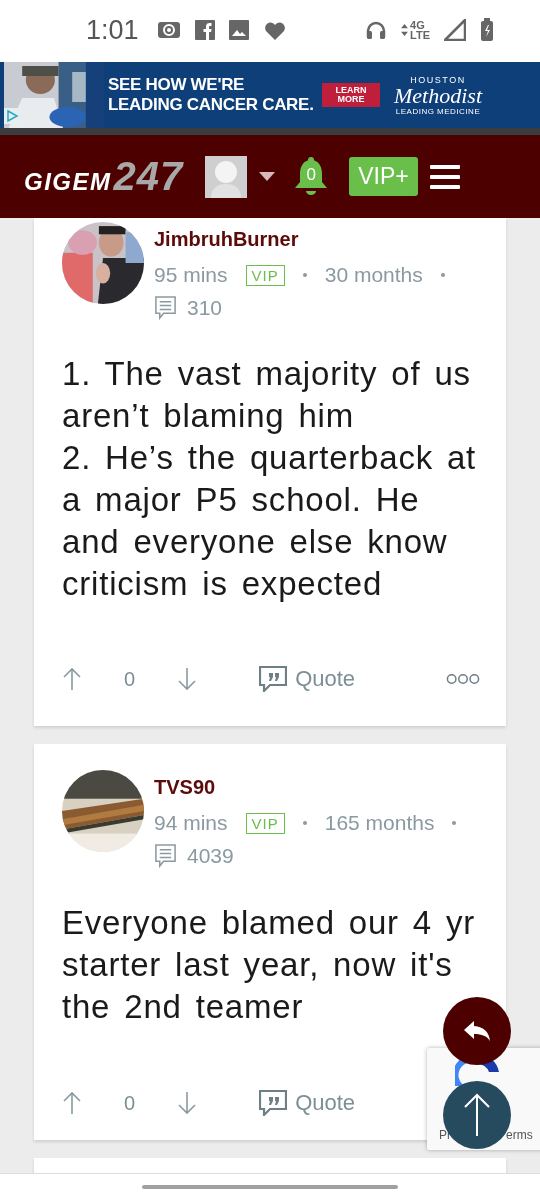  I want to click on caret-icon, so click(267, 176).